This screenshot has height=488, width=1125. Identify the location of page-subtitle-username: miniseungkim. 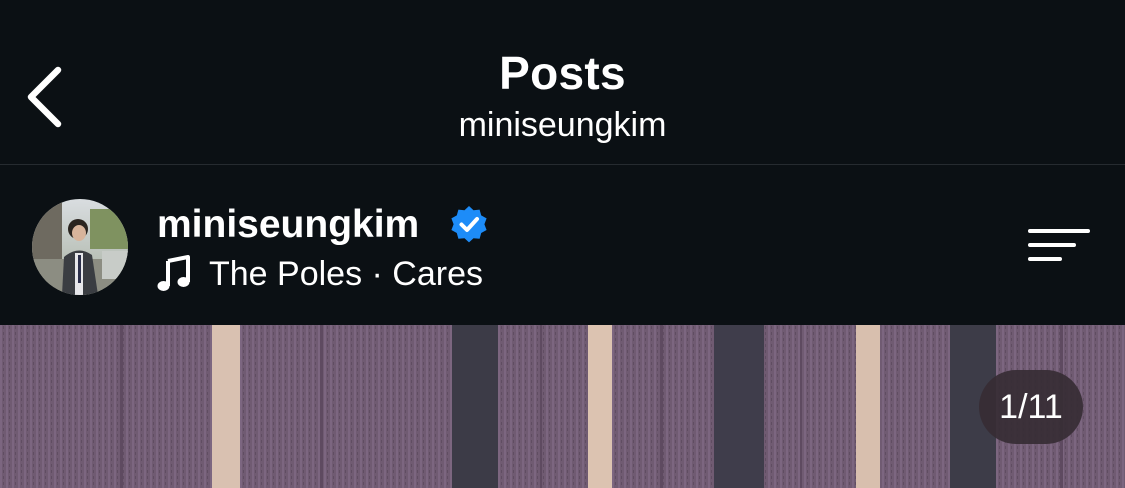
(562, 125).